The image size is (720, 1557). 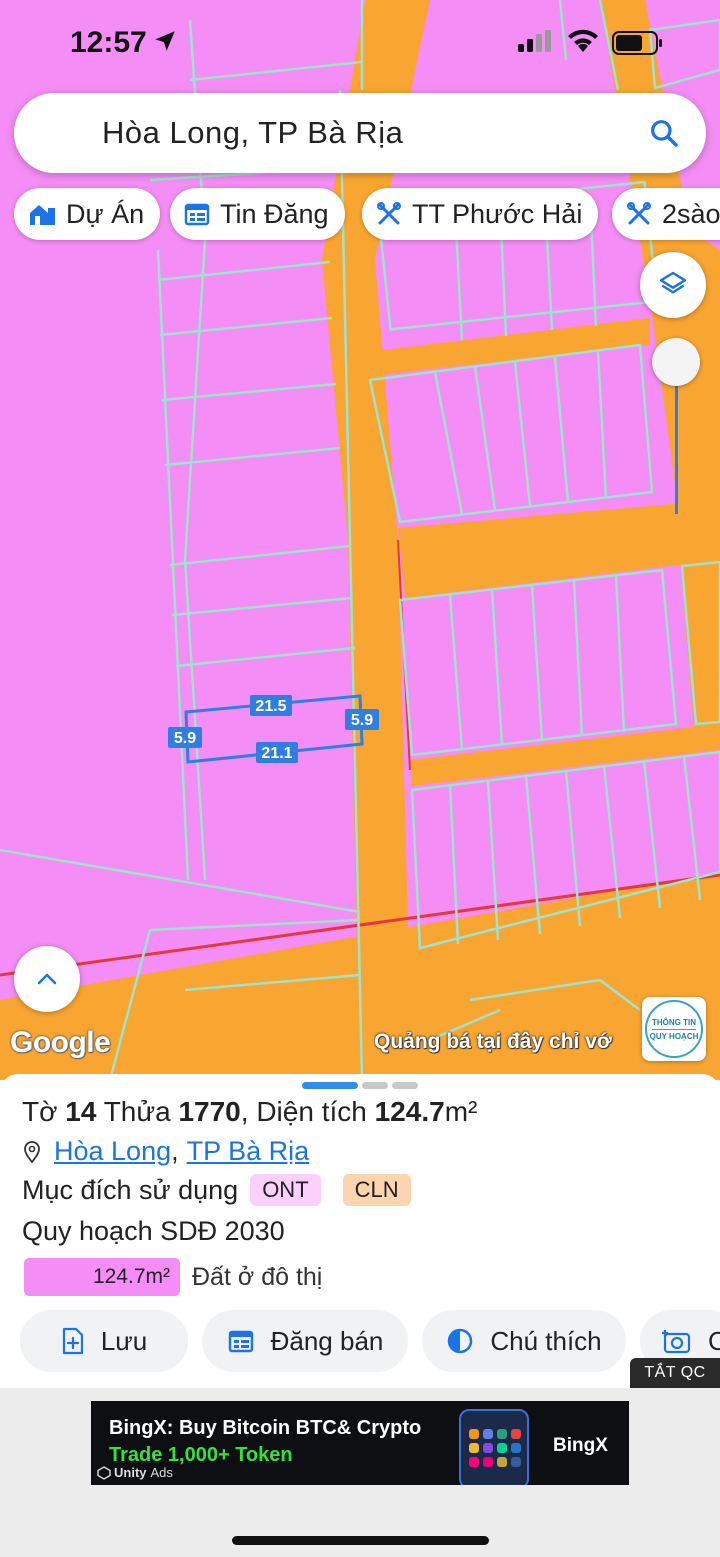 I want to click on google-attribution: Google, so click(x=60, y=1042).